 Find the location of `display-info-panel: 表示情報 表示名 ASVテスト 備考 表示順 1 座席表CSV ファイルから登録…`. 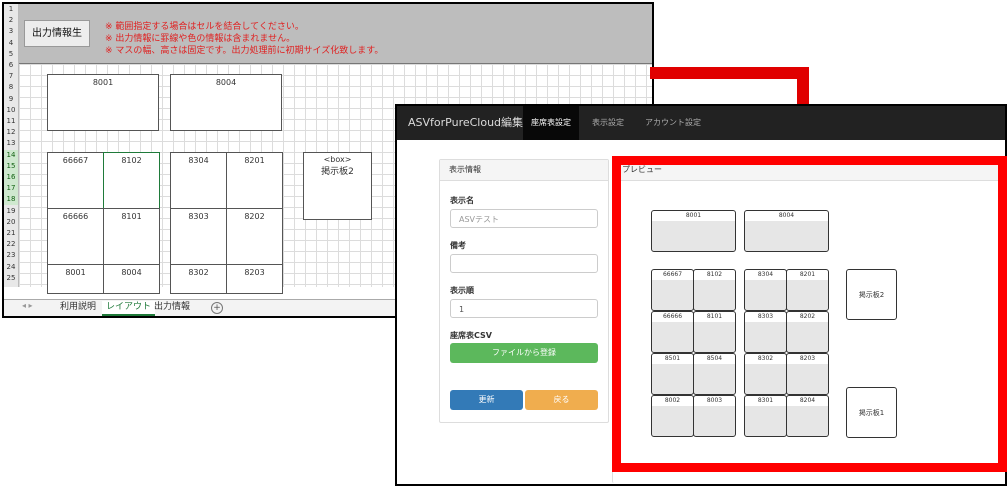

display-info-panel: 表示情報 表示名 ASVテスト 備考 表示順 1 座席表CSV ファイルから登録… is located at coordinates (524, 291).